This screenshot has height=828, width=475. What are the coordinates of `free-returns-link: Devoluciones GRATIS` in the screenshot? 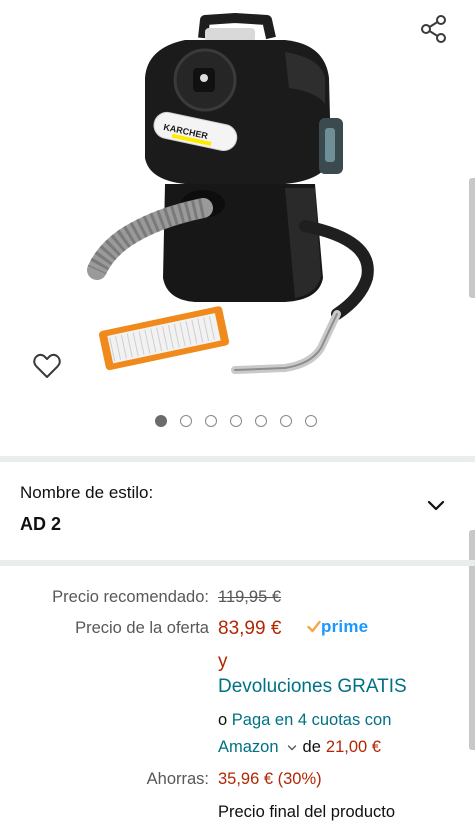 It's located at (312, 687).